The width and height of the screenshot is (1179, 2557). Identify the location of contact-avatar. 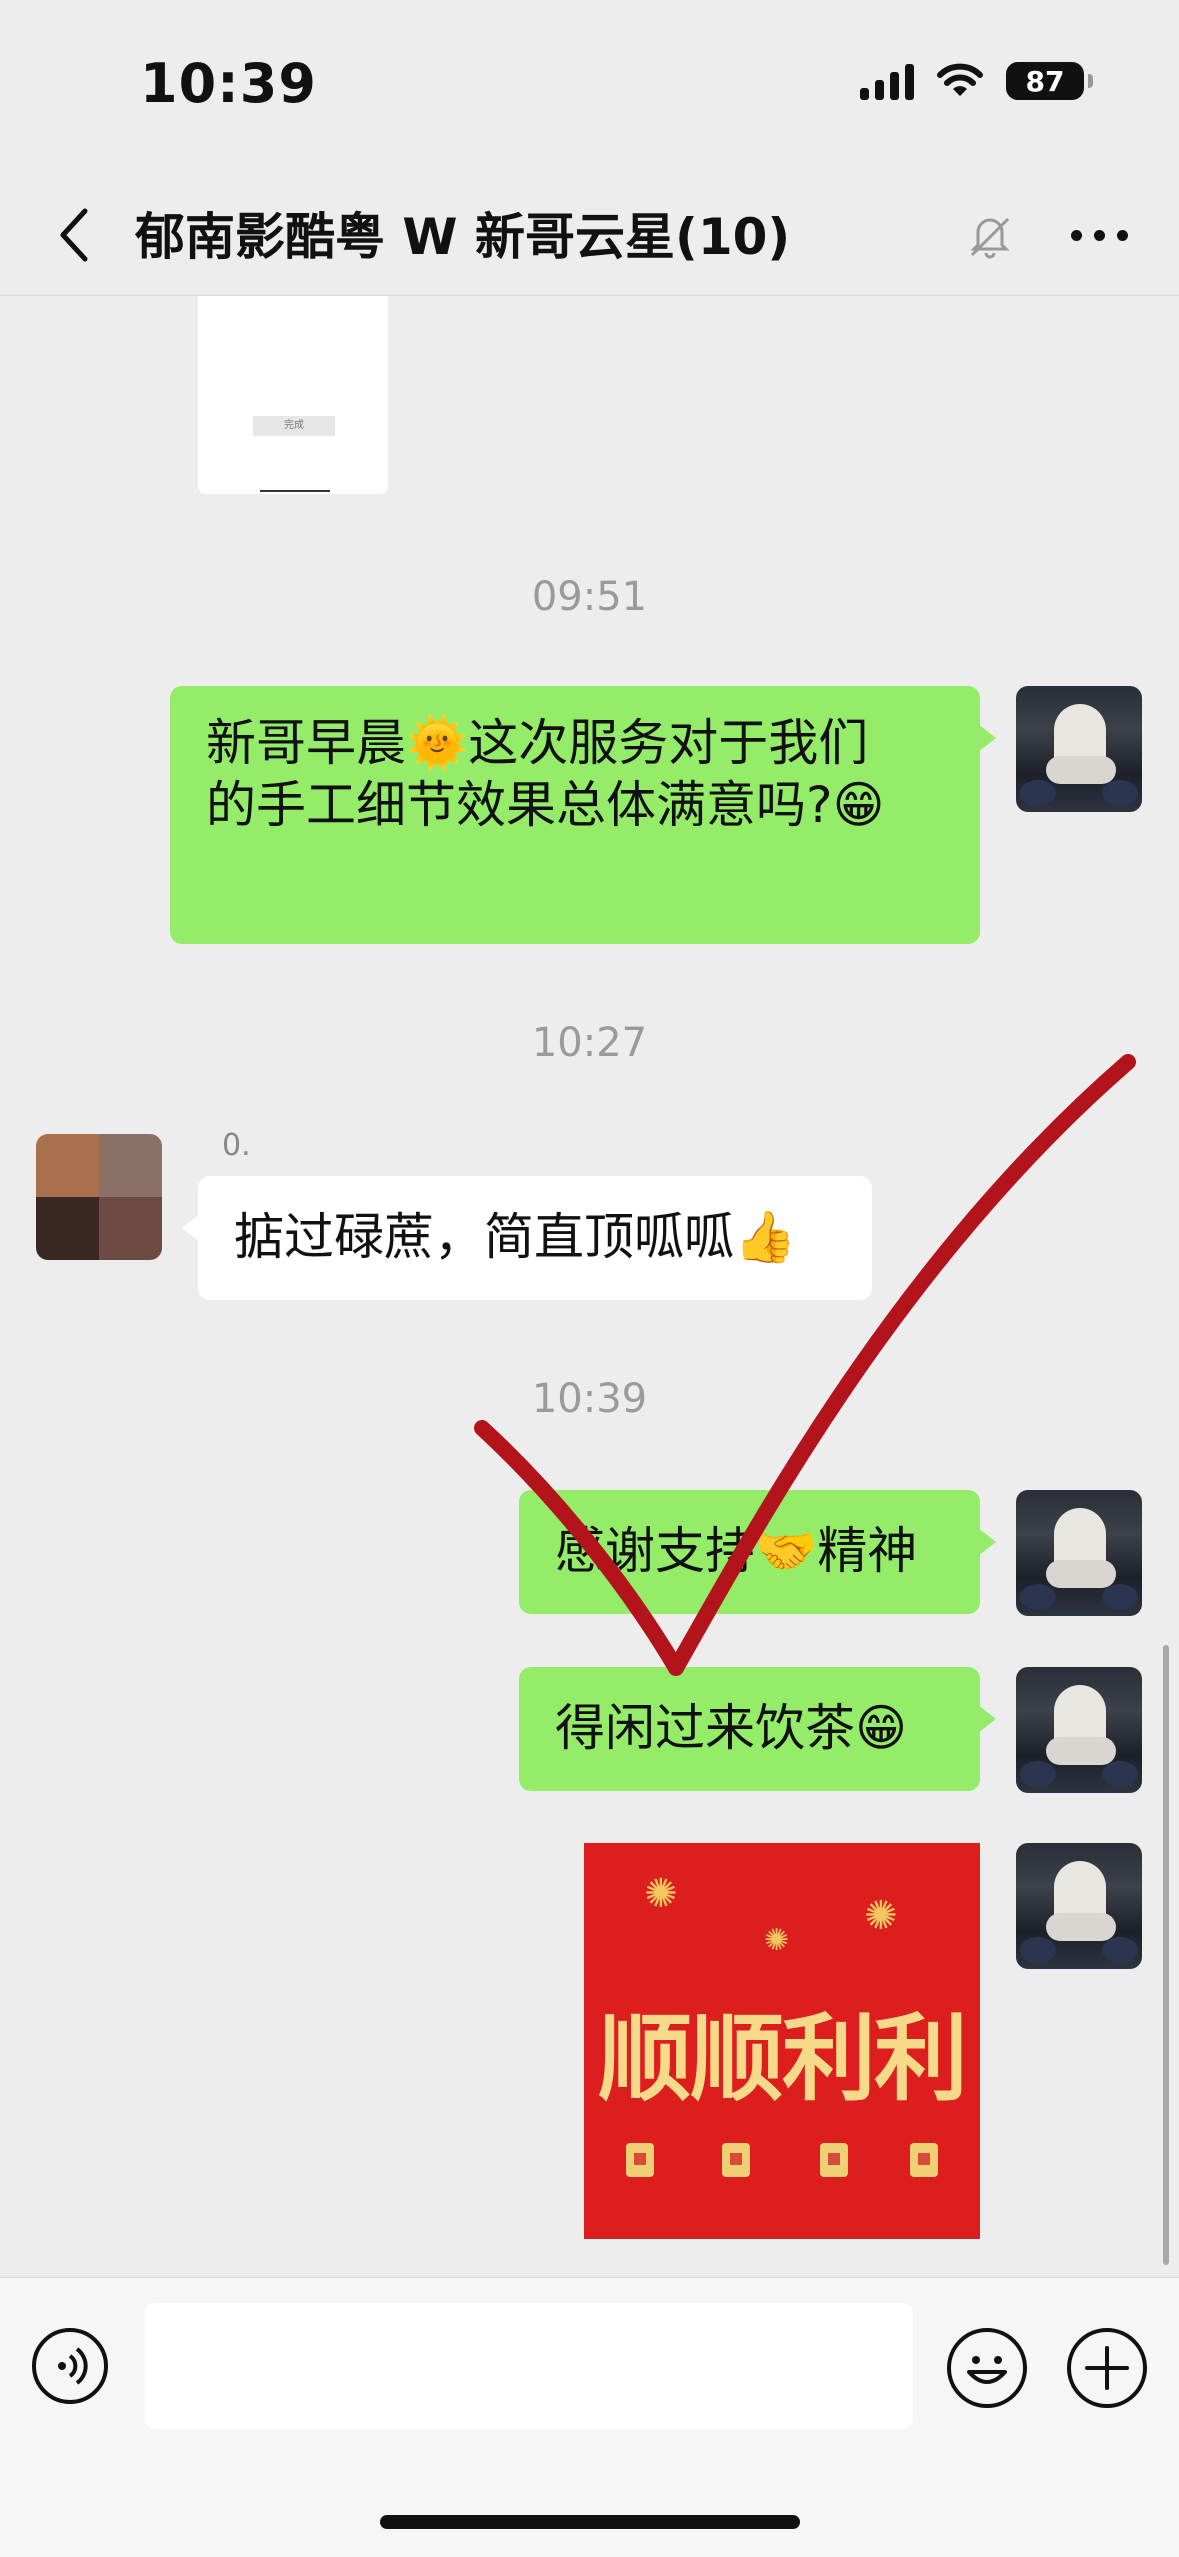
(99, 1197).